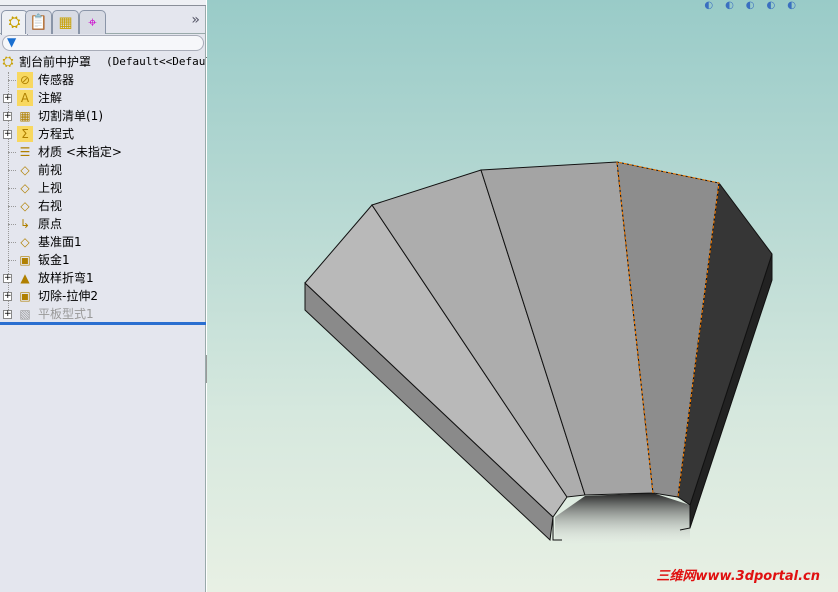  I want to click on tree-item: + ▧ 平板型式1, so click(103, 314).